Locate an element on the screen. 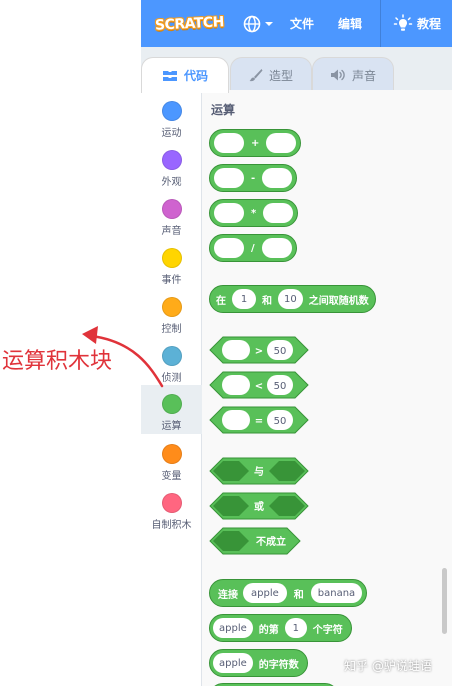 The image size is (452, 686). speaker-icon is located at coordinates (338, 75).